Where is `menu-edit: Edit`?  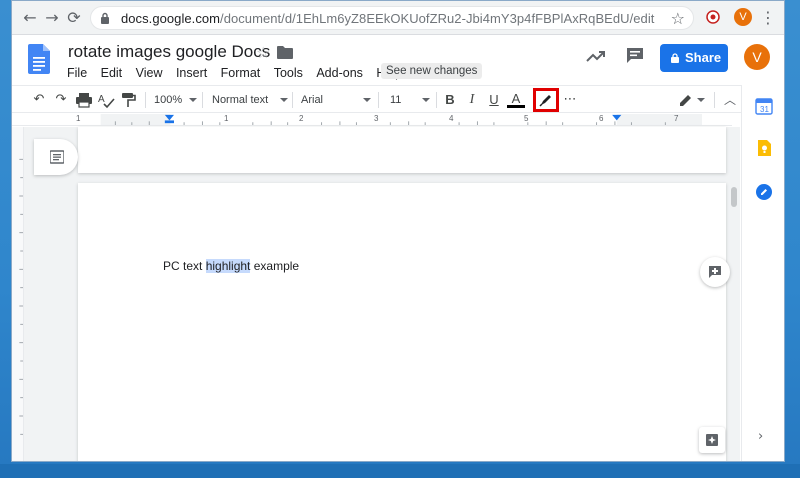
menu-edit: Edit is located at coordinates (112, 73).